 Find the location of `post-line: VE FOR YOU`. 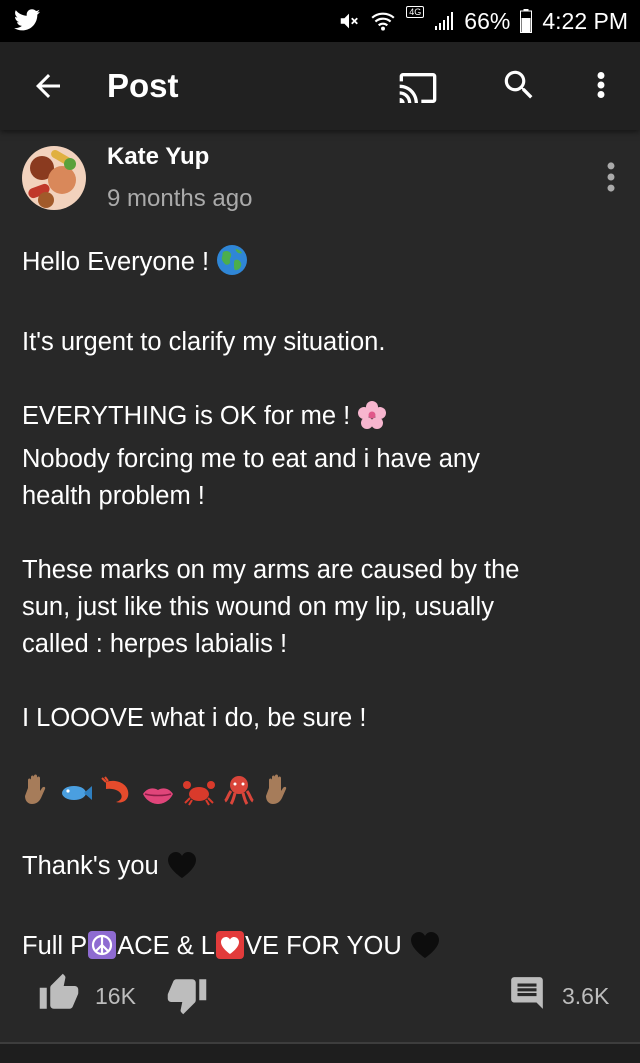

post-line: VE FOR YOU is located at coordinates (323, 946).